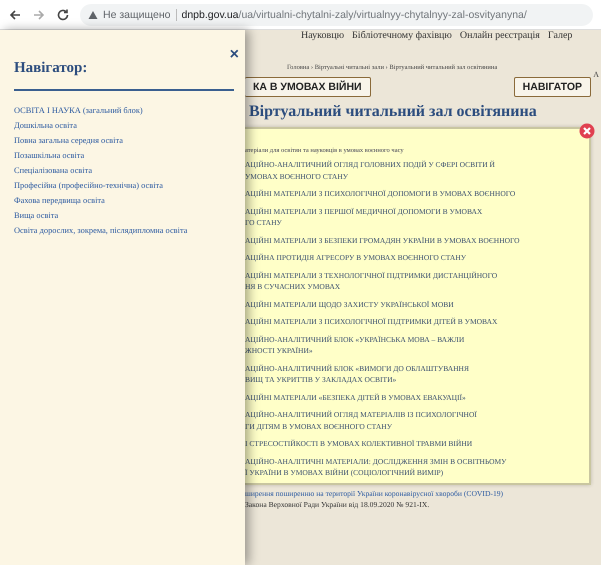 The height and width of the screenshot is (565, 601). What do you see at coordinates (122, 125) in the screenshot?
I see `navigator-link: Дошкільна освіта` at bounding box center [122, 125].